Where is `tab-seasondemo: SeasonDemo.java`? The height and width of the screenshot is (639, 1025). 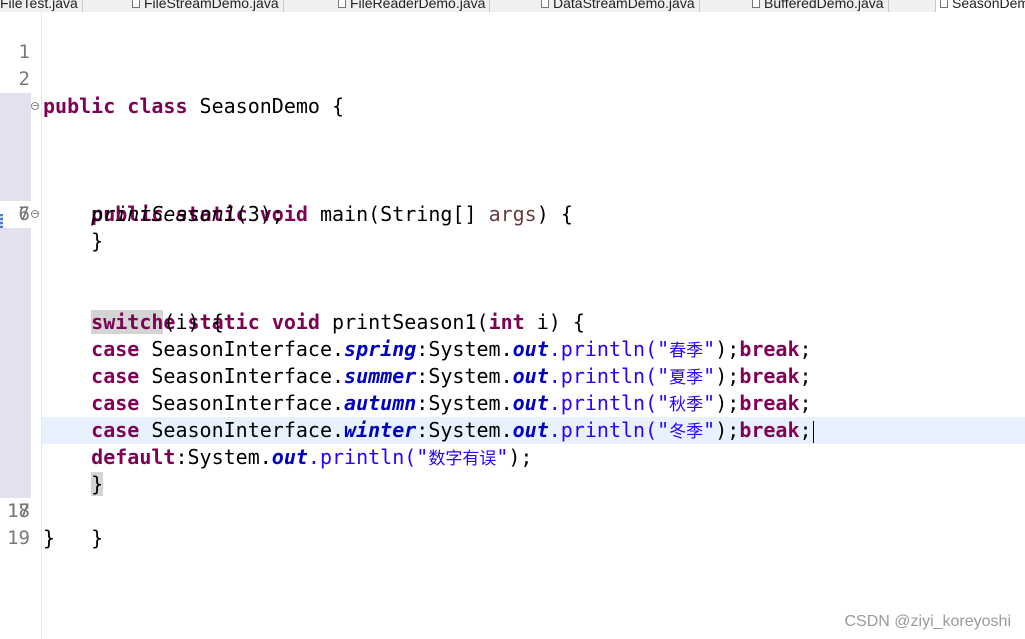
tab-seasondemo: SeasonDemo.java is located at coordinates (980, 6).